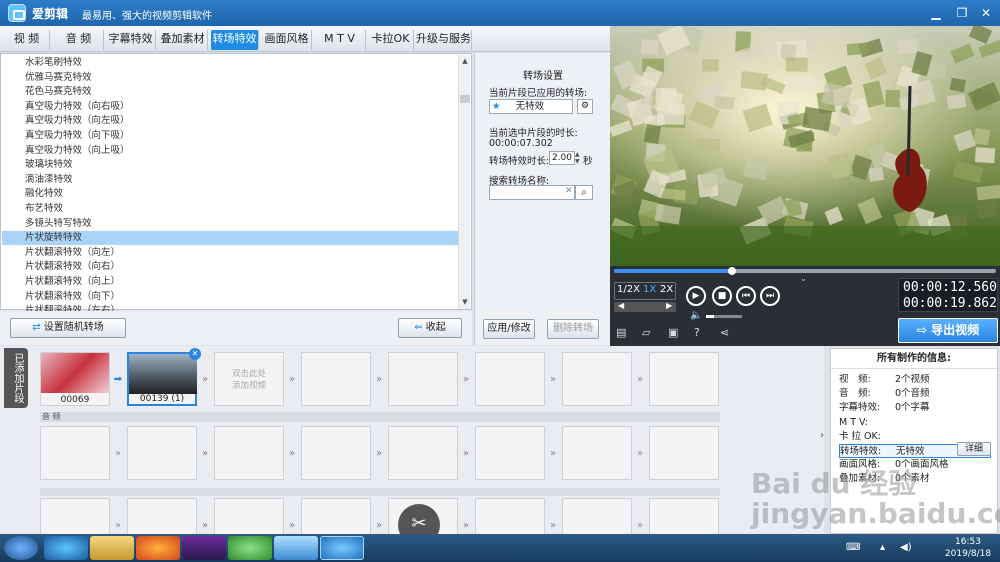 This screenshot has width=1000, height=562. Describe the element at coordinates (569, 191) in the screenshot. I see `clear-search-icon: ✕` at that location.